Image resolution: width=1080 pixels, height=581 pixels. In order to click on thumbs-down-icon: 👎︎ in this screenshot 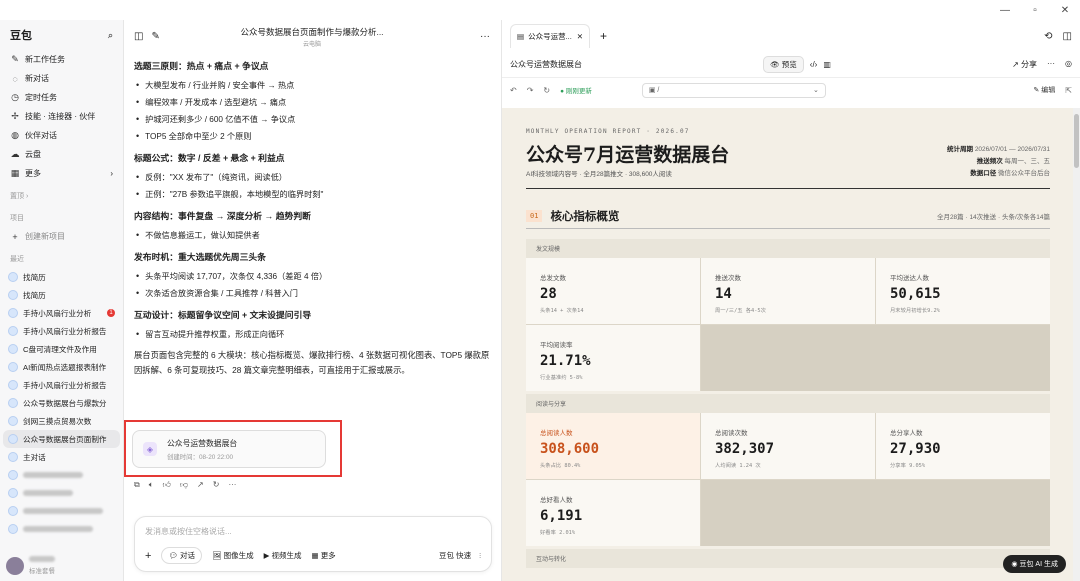, I will do `click(184, 485)`.